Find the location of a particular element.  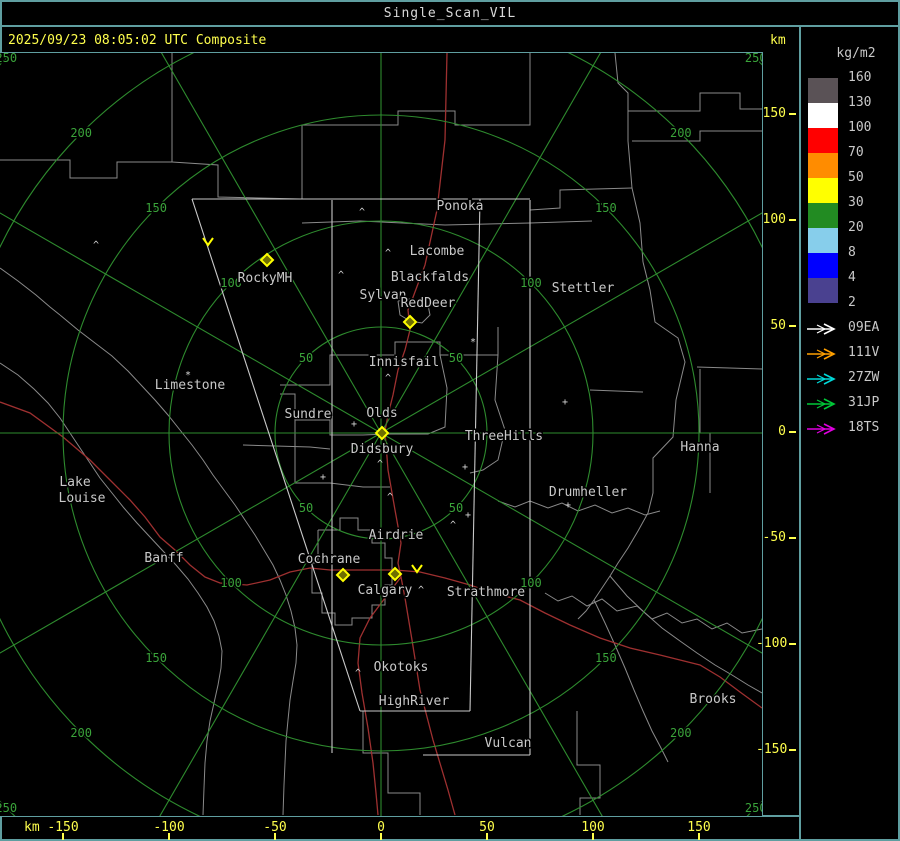

radar-station-id-31jp: 31JP is located at coordinates (864, 402).